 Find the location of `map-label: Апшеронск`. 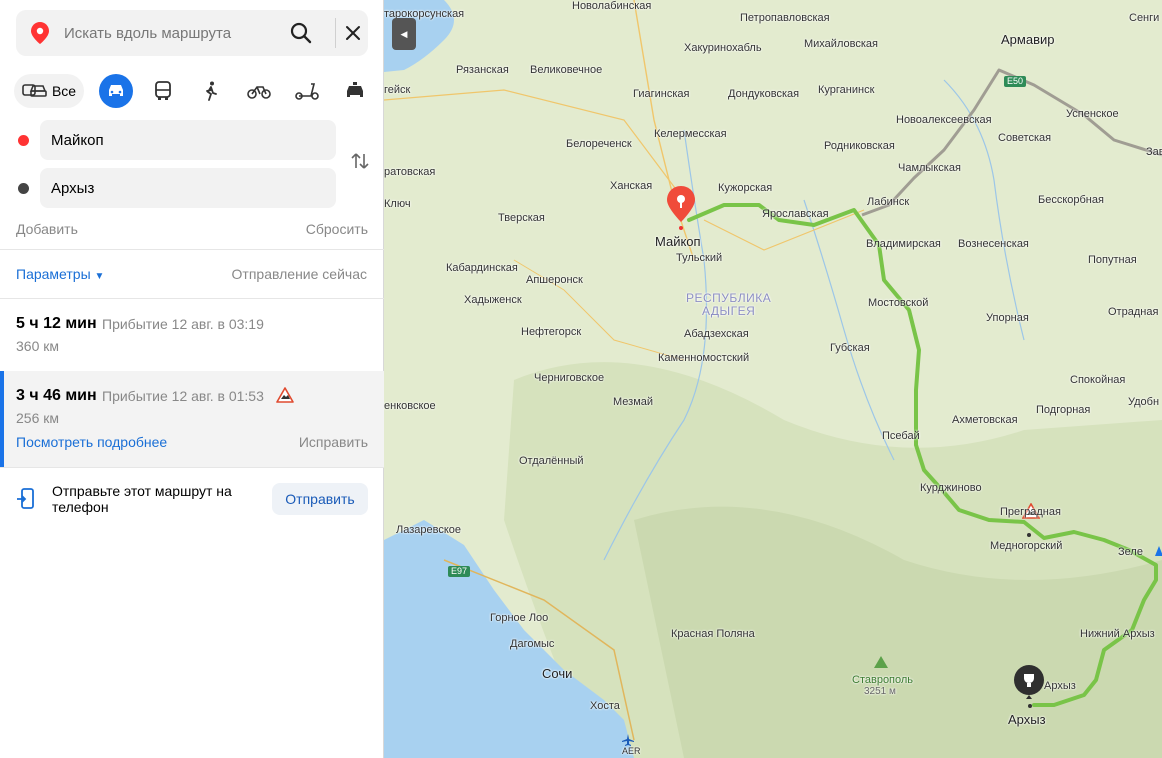

map-label: Апшеронск is located at coordinates (554, 280).